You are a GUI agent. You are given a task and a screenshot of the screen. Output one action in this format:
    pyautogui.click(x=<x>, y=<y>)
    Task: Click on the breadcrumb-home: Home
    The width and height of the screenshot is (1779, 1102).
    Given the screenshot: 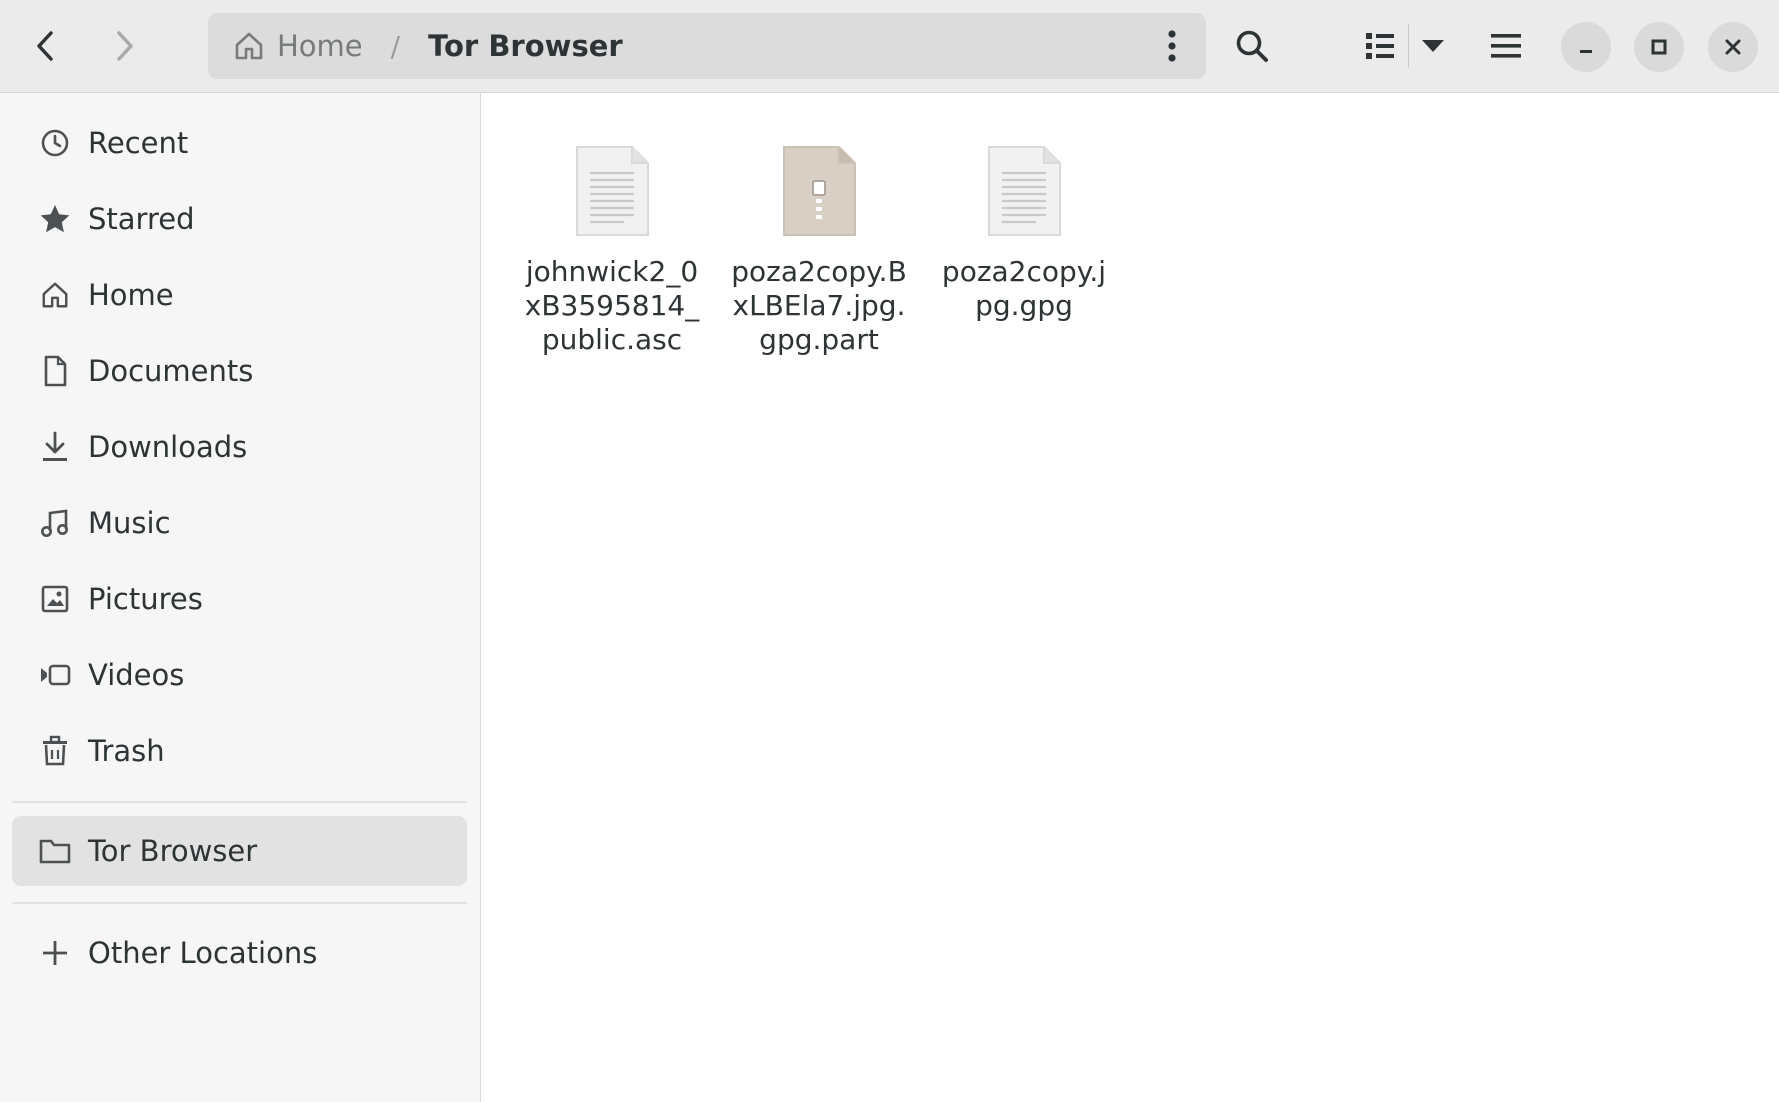 What is the action you would take?
    pyautogui.click(x=298, y=46)
    